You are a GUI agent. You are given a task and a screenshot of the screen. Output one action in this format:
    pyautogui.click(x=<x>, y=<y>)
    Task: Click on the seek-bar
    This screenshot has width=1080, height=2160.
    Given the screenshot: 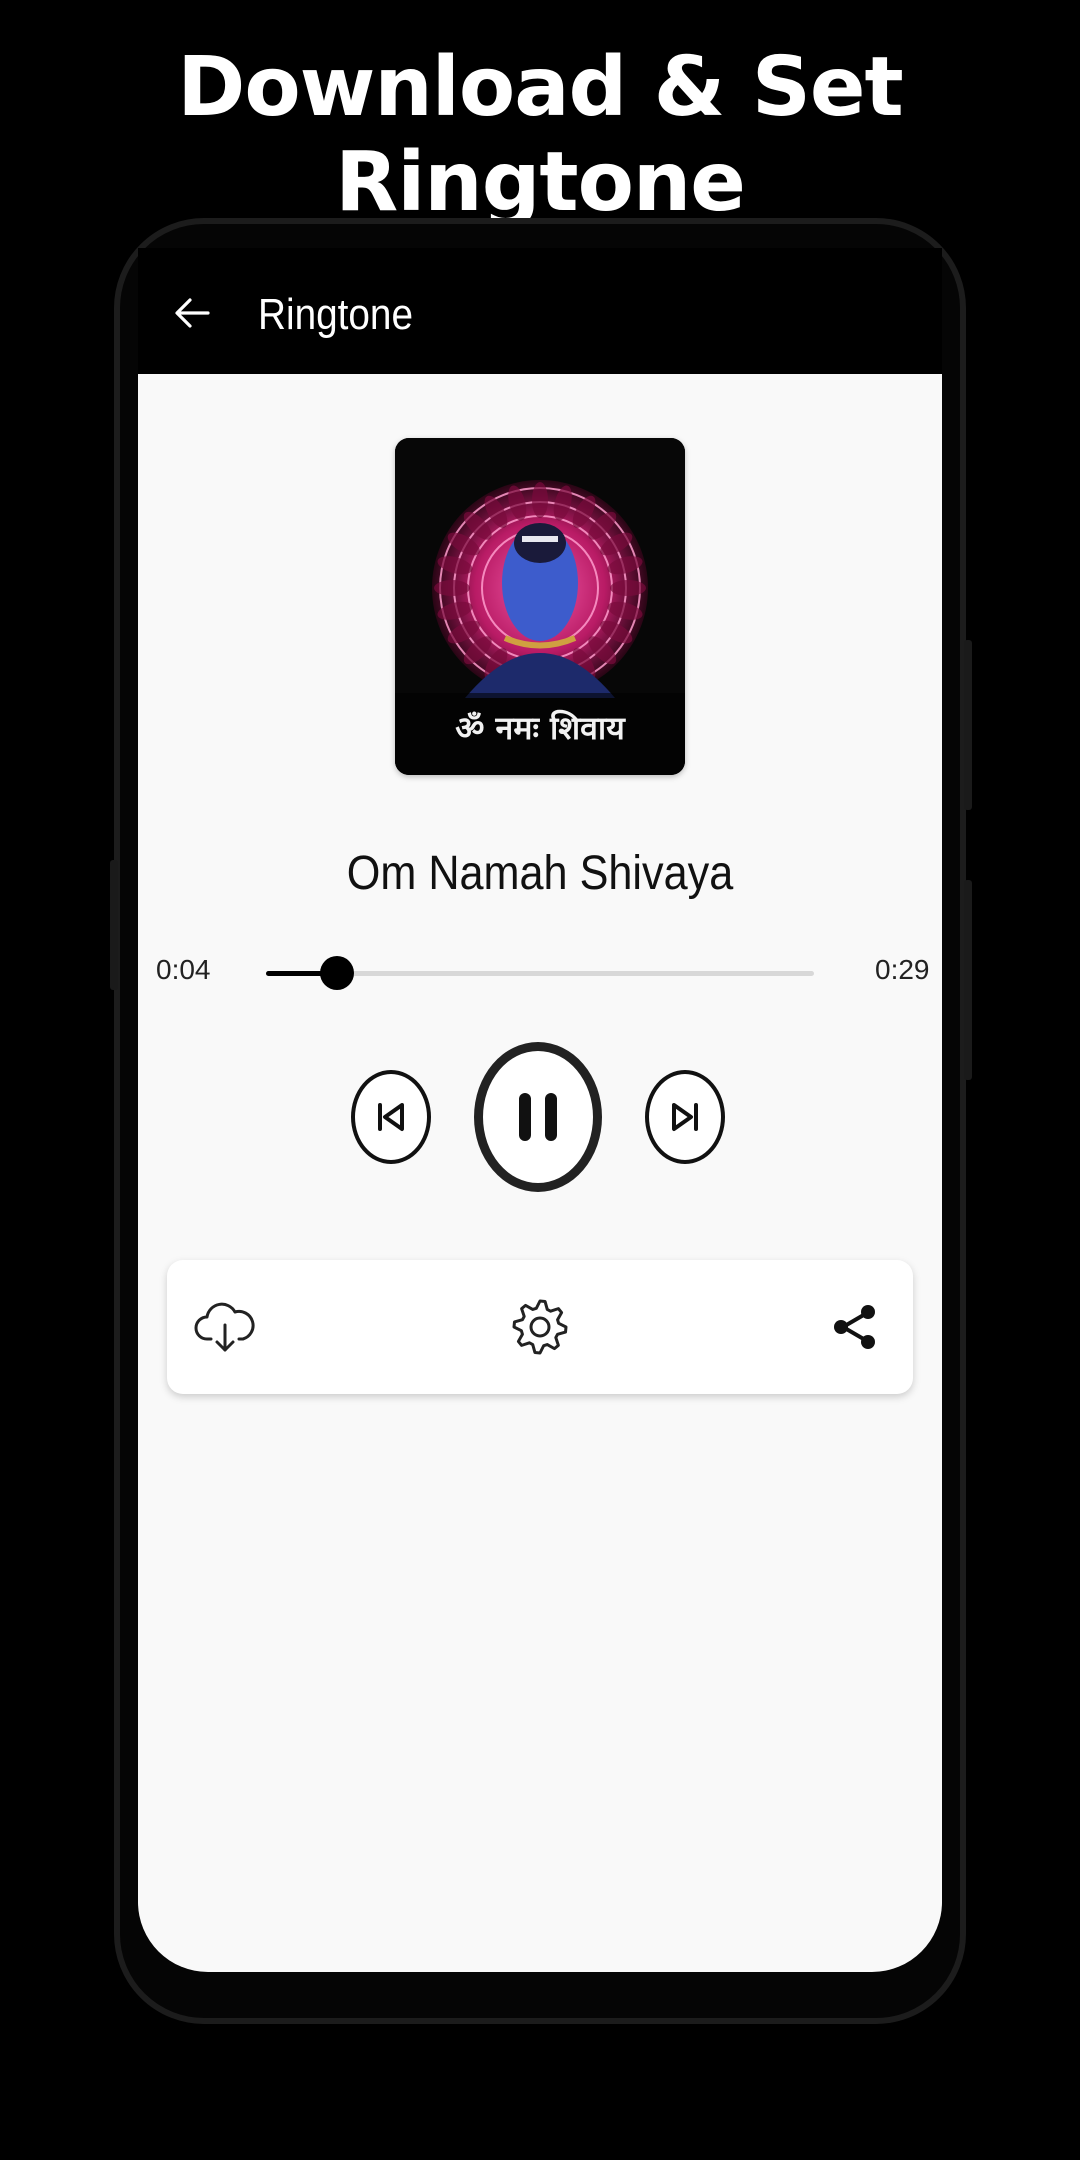 What is the action you would take?
    pyautogui.click(x=540, y=973)
    